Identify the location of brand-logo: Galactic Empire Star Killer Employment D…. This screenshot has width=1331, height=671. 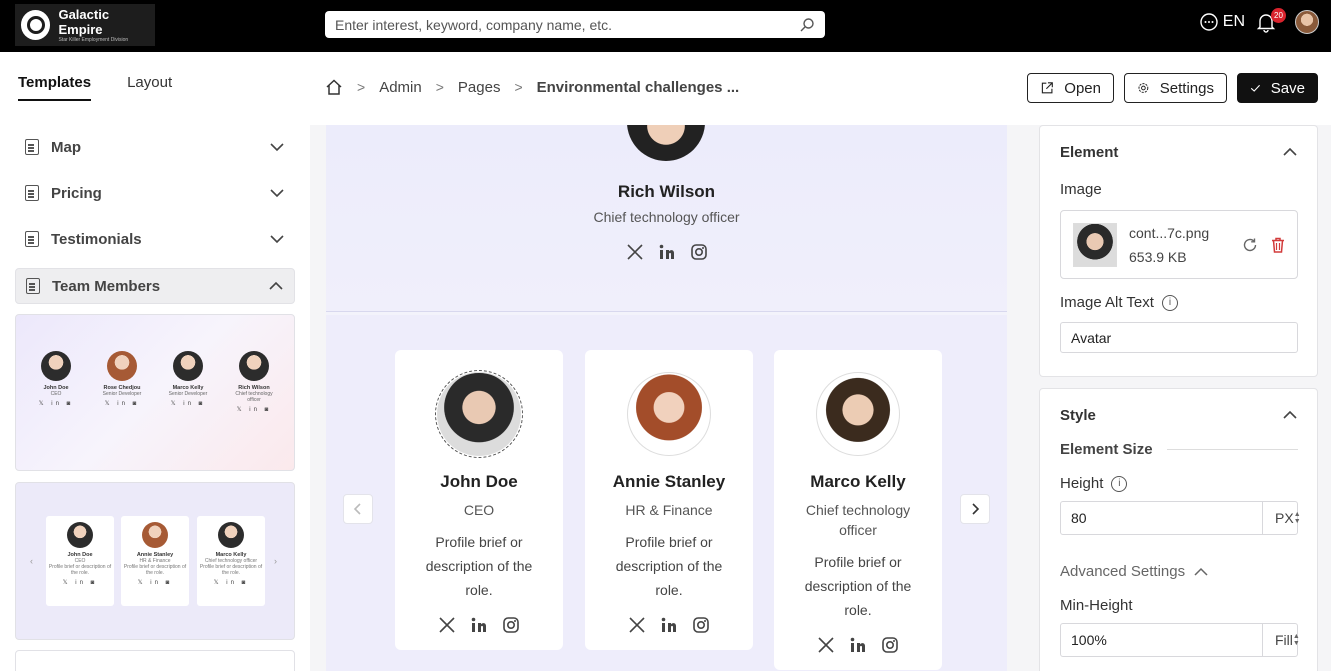
(85, 25).